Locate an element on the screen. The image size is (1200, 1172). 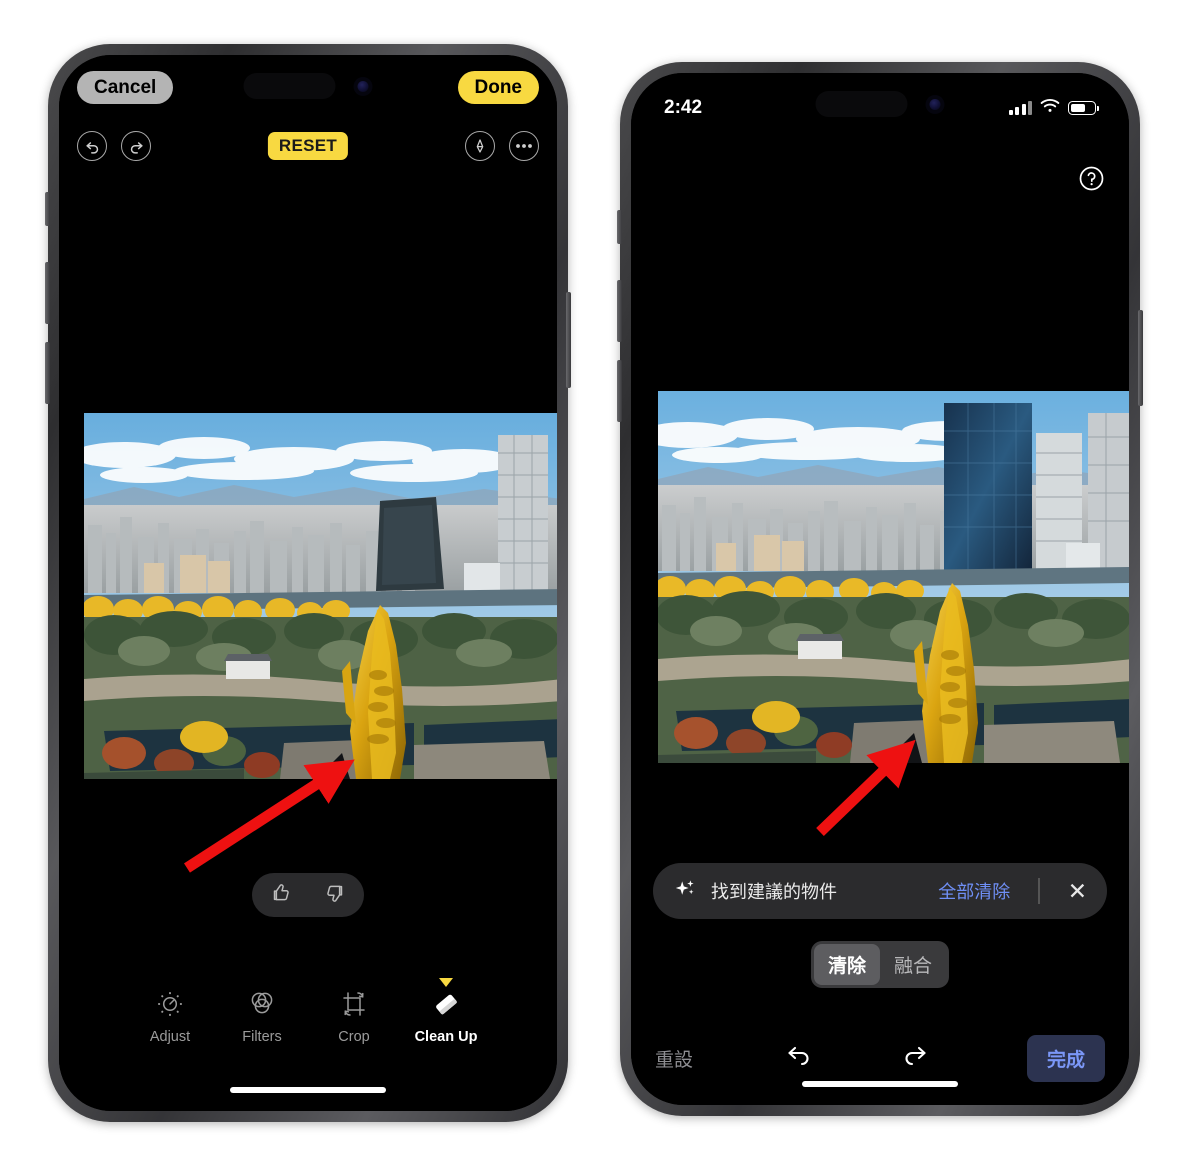
phone-left-mute-switch is located at coordinates (47, 209).